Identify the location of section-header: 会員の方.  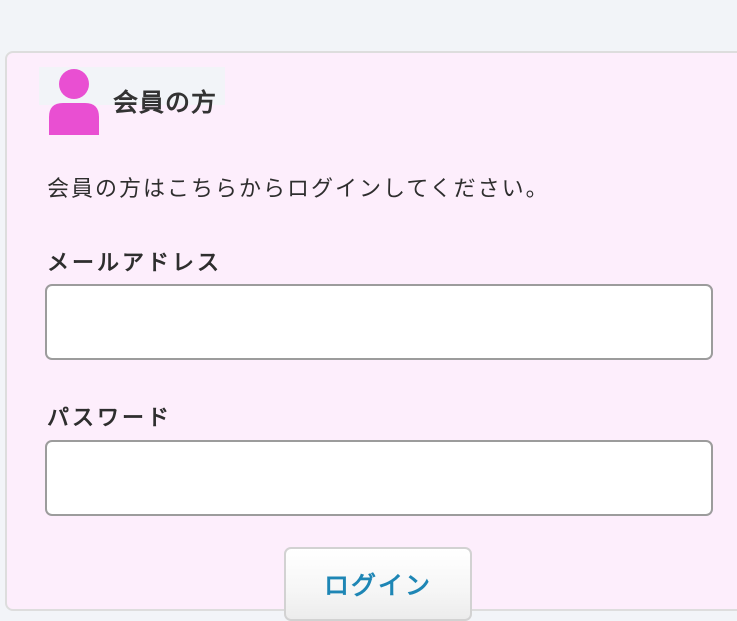
(132, 102).